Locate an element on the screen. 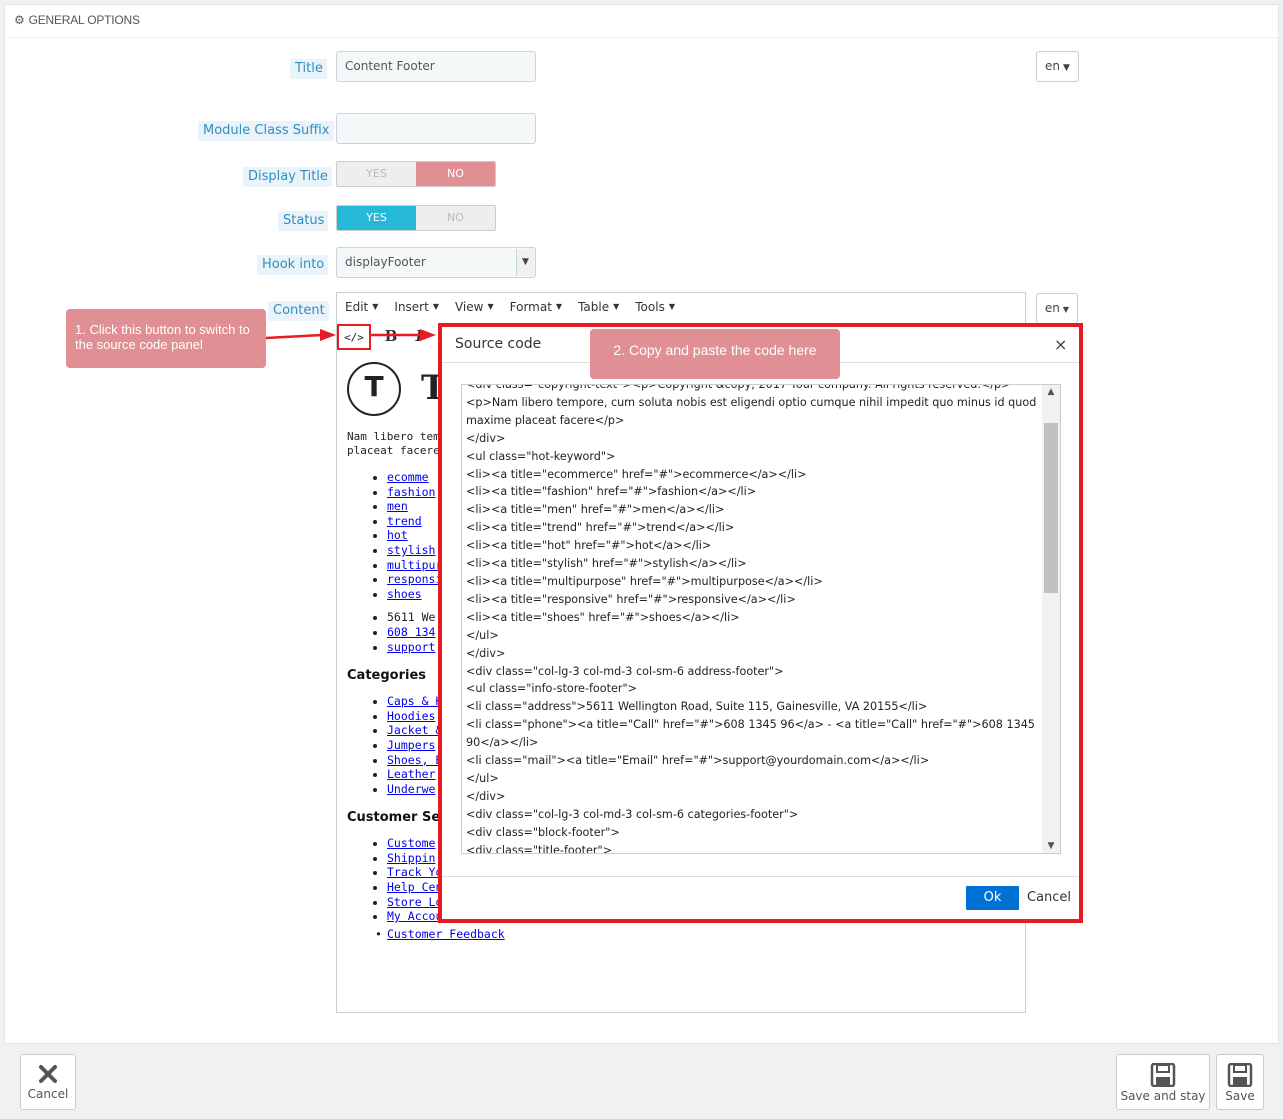  cancel-button: Cancel is located at coordinates (48, 1082).